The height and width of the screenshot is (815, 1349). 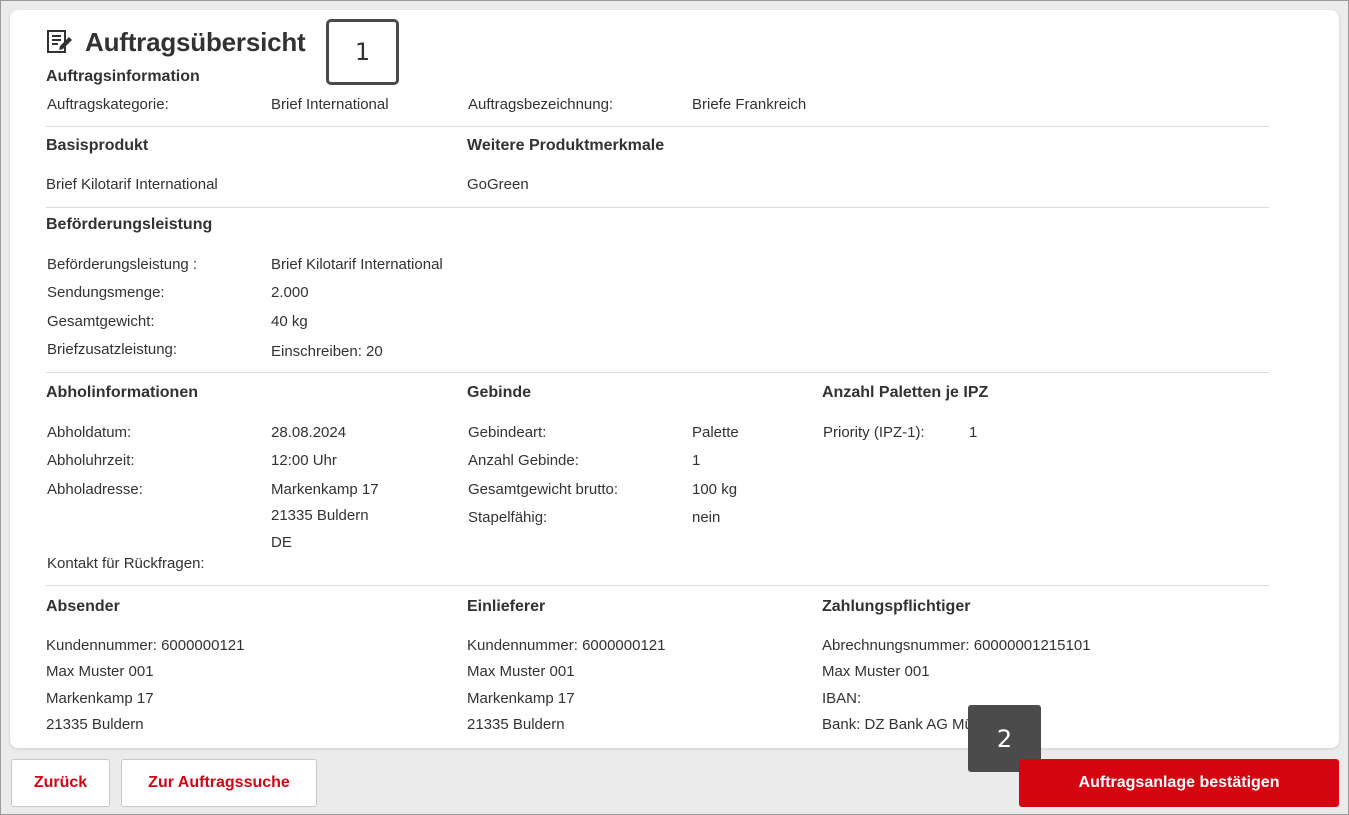 I want to click on back-button: Zurück, so click(x=60, y=783).